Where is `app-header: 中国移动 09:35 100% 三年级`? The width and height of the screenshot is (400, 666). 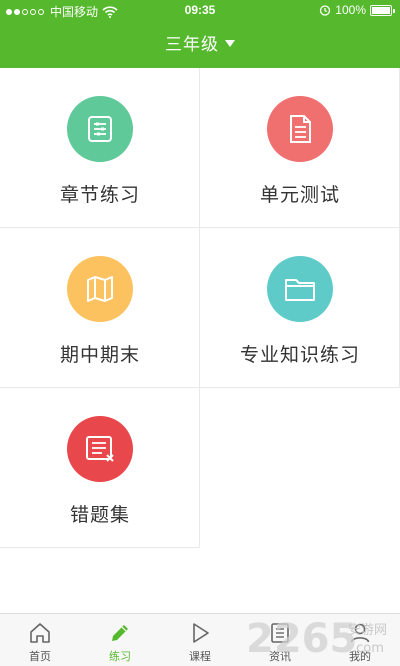 app-header: 中国移动 09:35 100% 三年级 is located at coordinates (200, 34).